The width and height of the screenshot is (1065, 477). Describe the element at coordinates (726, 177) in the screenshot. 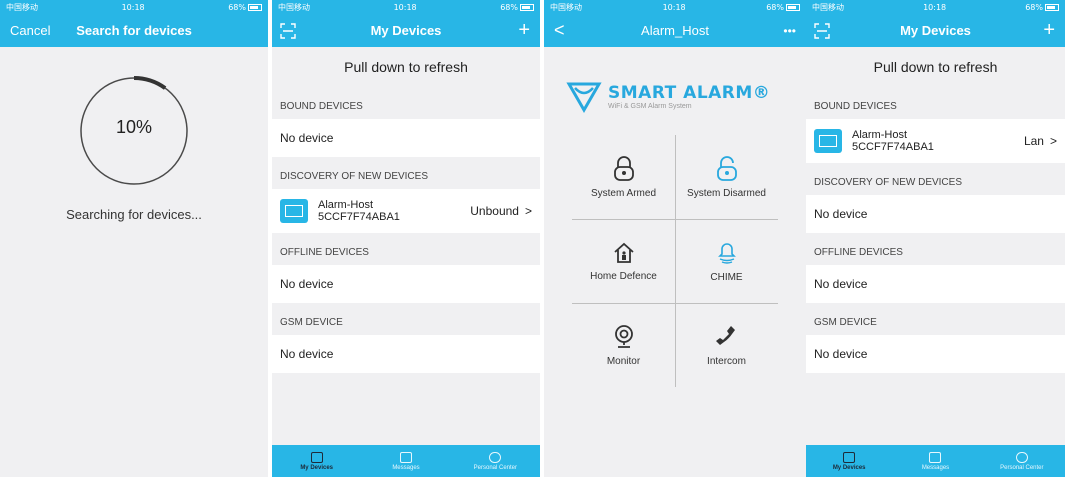

I see `system-disarmed-button: System Disarmed` at that location.